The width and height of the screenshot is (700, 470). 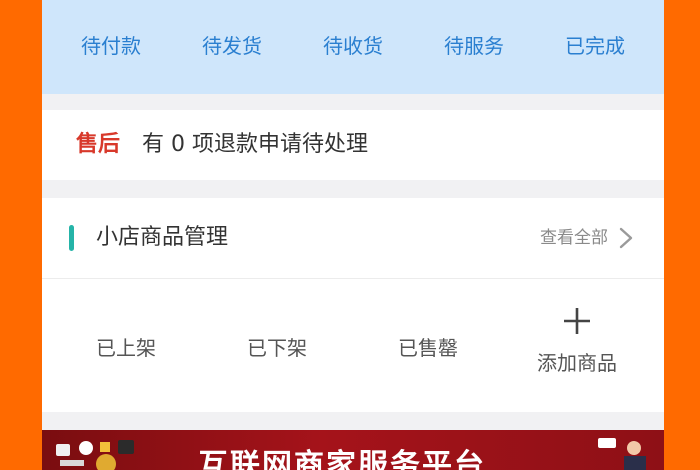 What do you see at coordinates (626, 238) in the screenshot?
I see `chevron-right-icon` at bounding box center [626, 238].